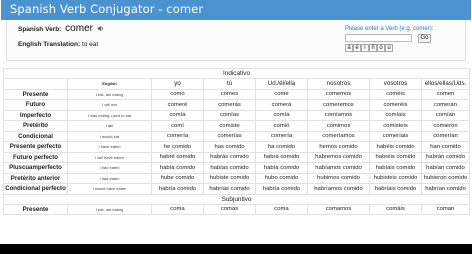 This screenshot has width=472, height=254. What do you see at coordinates (229, 94) in the screenshot?
I see `conjugation-cell: comes` at bounding box center [229, 94].